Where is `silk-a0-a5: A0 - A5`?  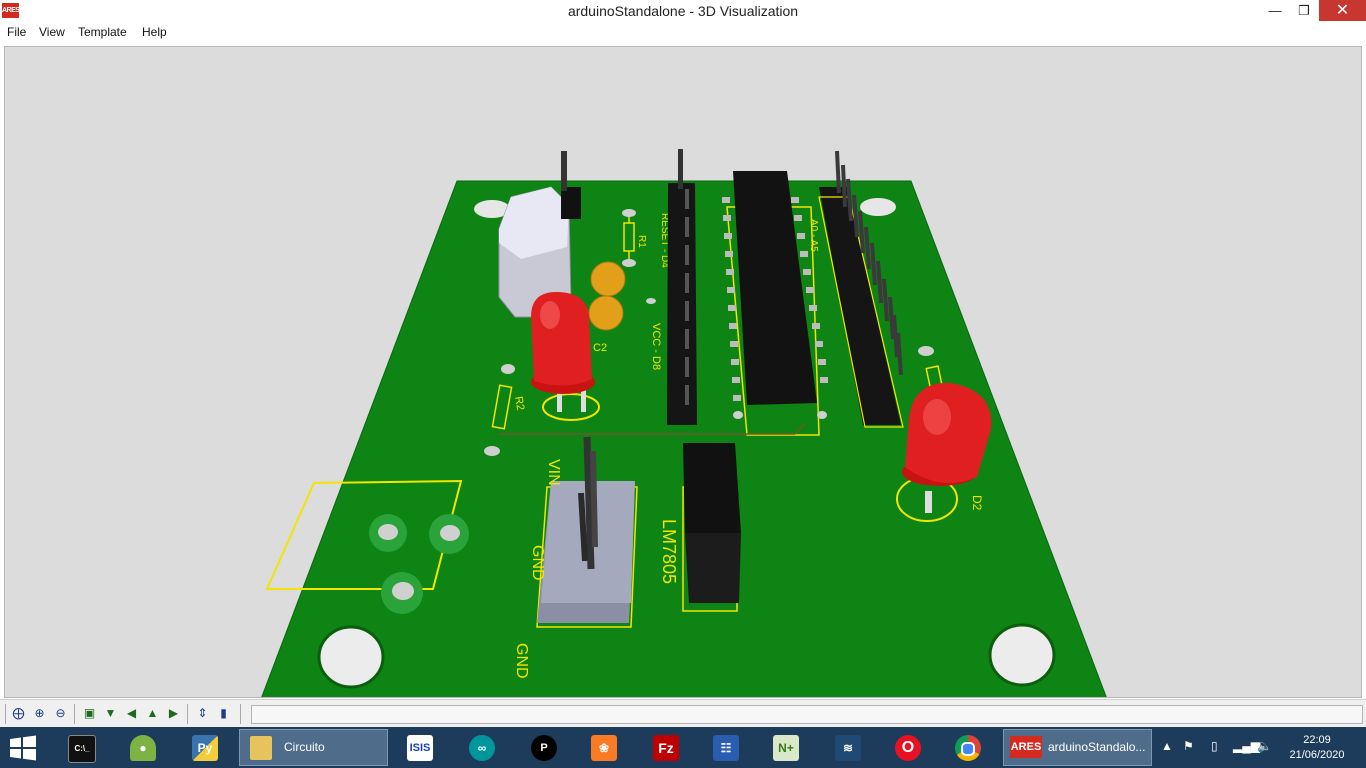
silk-a0-a5: A0 - A5 is located at coordinates (813, 235).